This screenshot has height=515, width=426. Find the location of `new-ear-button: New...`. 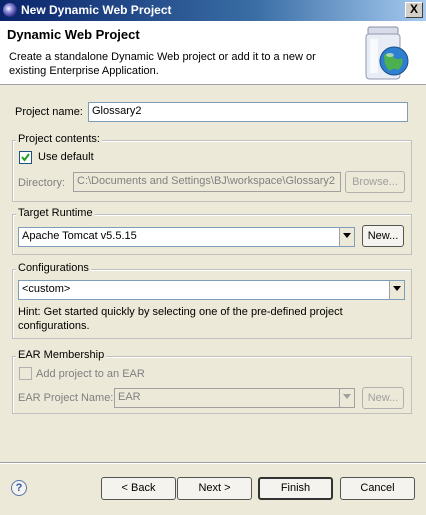

new-ear-button: New... is located at coordinates (383, 398).